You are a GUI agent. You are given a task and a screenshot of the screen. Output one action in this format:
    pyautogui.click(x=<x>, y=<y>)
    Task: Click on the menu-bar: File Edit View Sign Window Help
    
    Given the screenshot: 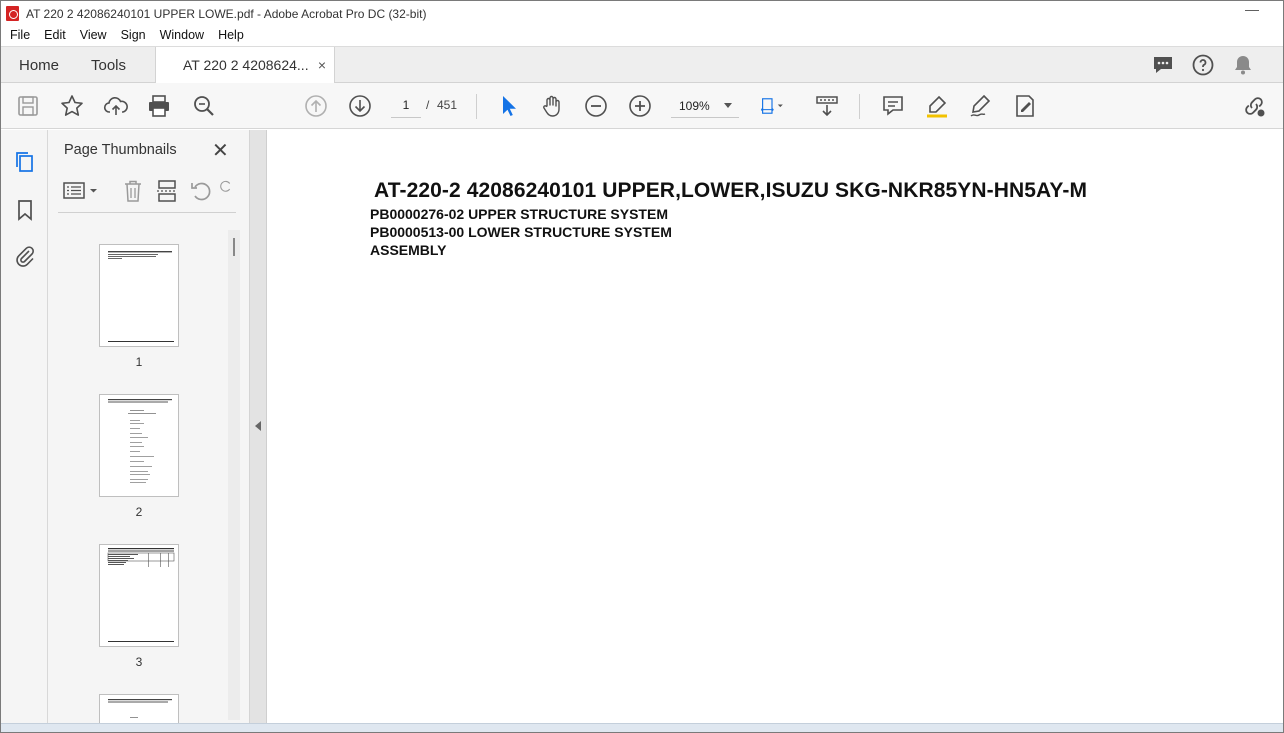 What is the action you would take?
    pyautogui.click(x=642, y=36)
    